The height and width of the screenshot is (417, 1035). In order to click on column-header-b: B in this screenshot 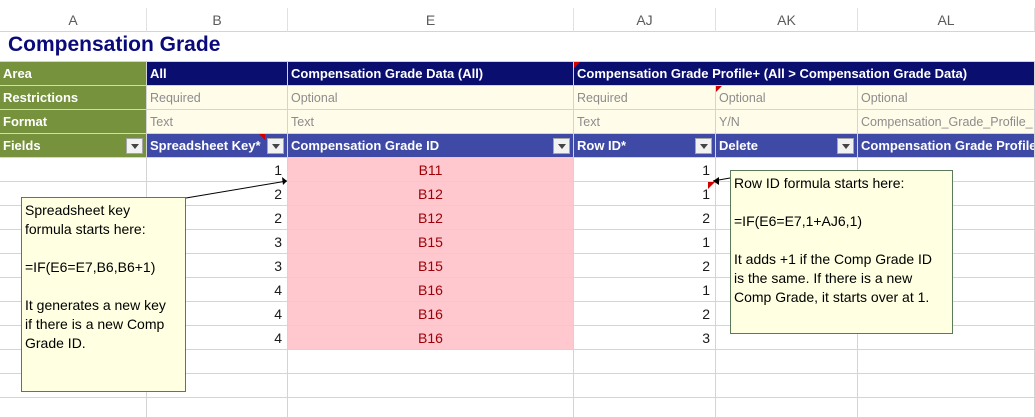, I will do `click(217, 20)`.